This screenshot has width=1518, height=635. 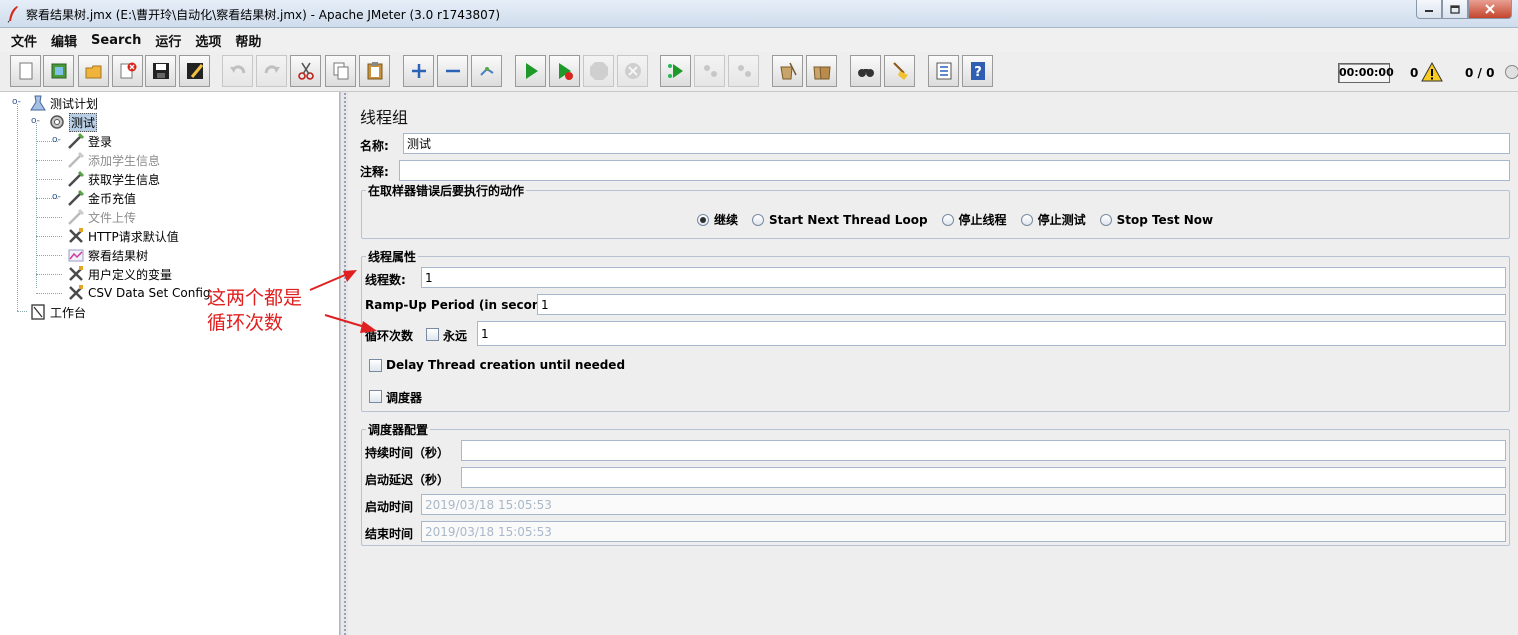 What do you see at coordinates (848, 219) in the screenshot?
I see `radio-start-next-loop-label: Start Next Thread Loop` at bounding box center [848, 219].